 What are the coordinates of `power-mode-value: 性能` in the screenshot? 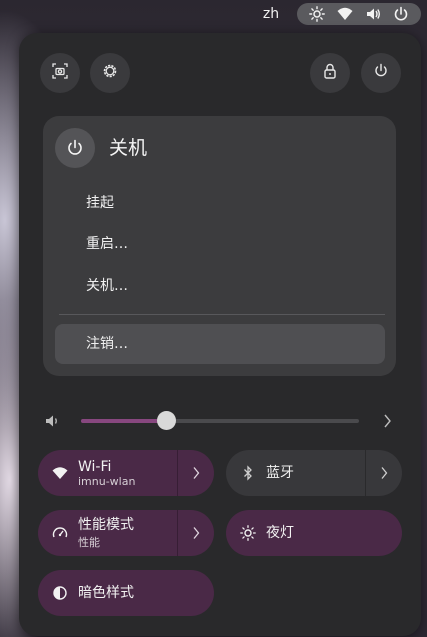 It's located at (89, 542).